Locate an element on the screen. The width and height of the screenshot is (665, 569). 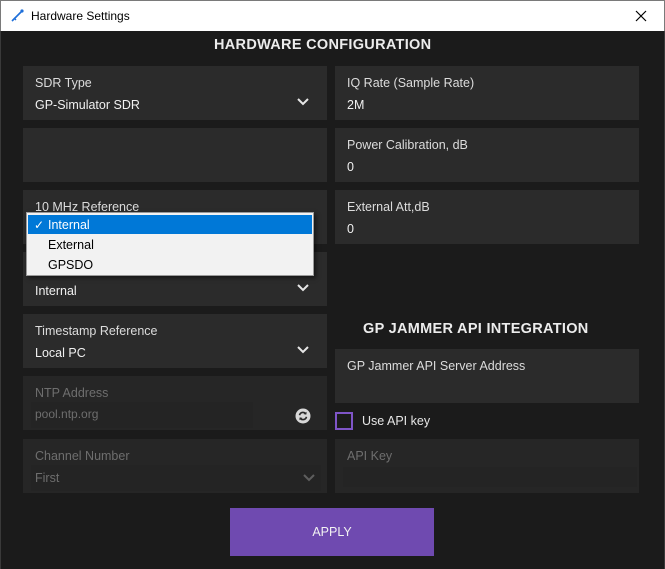
timestamp-reference-value: Local PC is located at coordinates (60, 353).